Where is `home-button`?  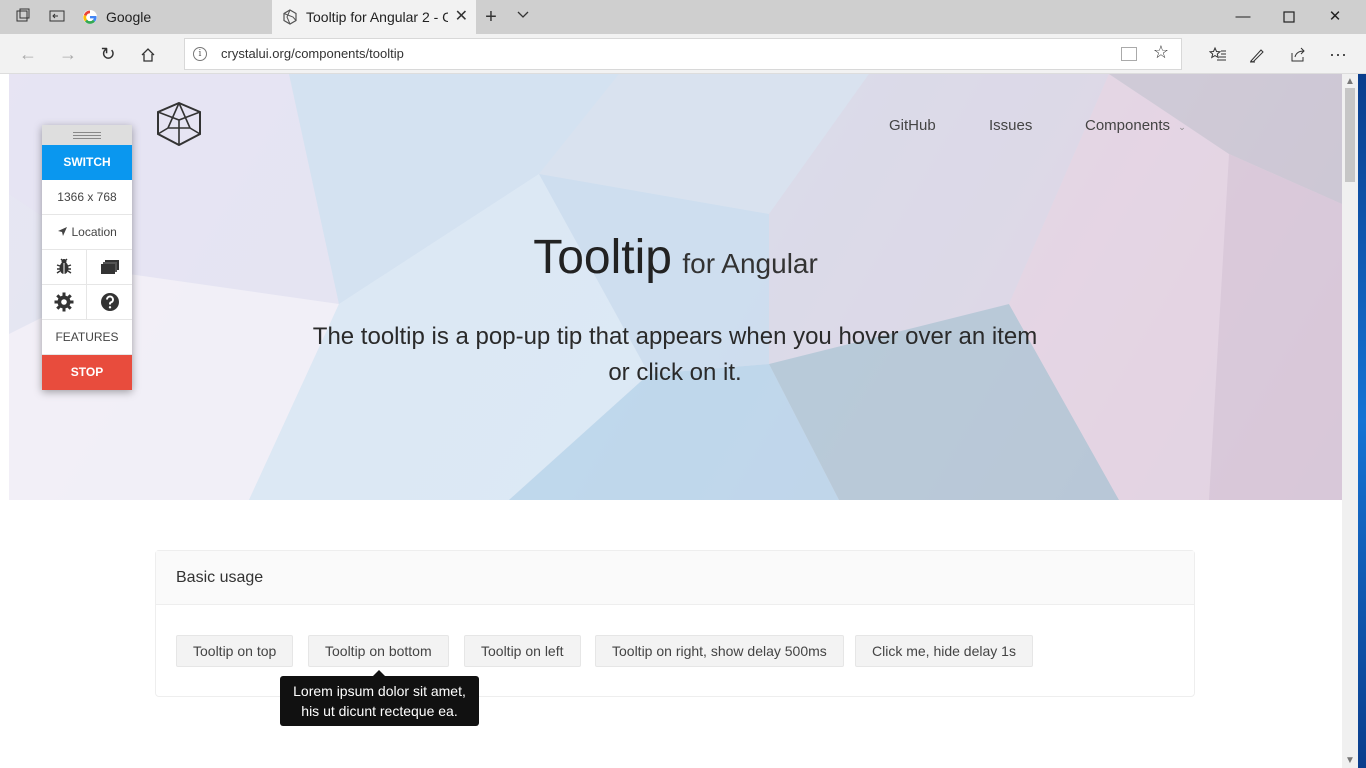 home-button is located at coordinates (148, 54).